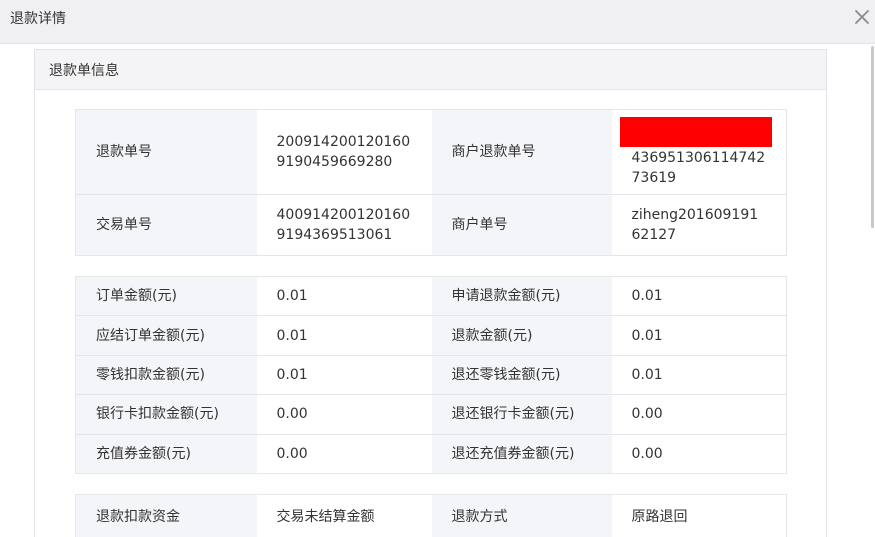  I want to click on refund-amount-label: 退还零钱金额(元), so click(521, 375).